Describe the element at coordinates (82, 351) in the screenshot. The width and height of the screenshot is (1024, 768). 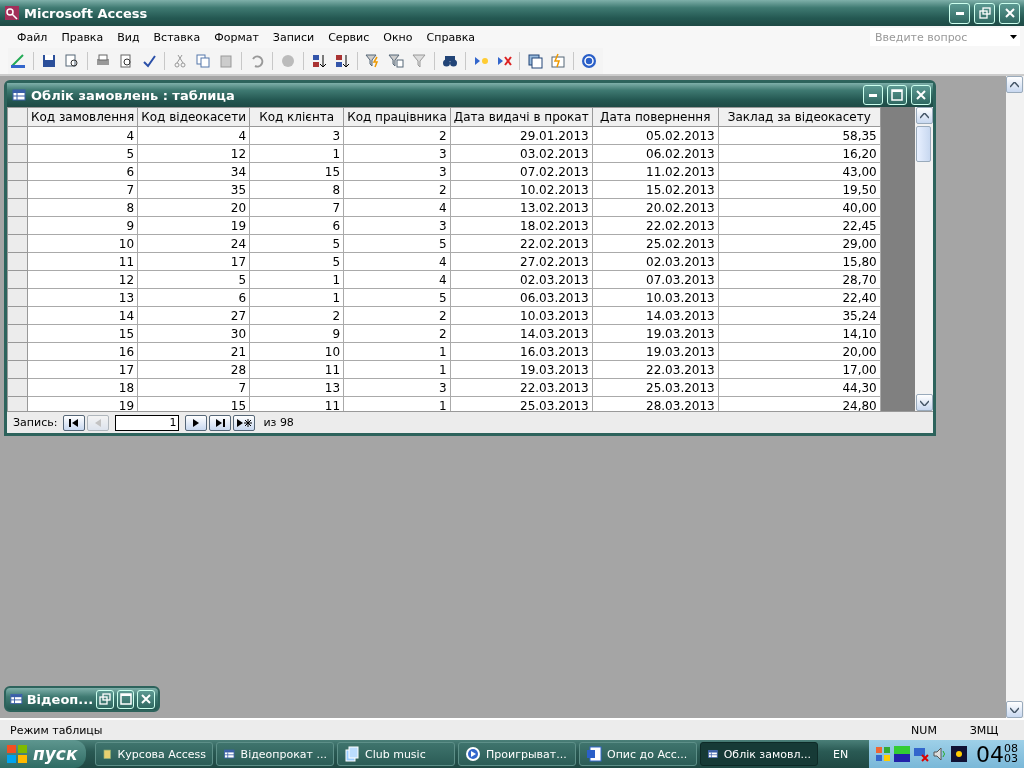
I see `table-cell: 16` at that location.